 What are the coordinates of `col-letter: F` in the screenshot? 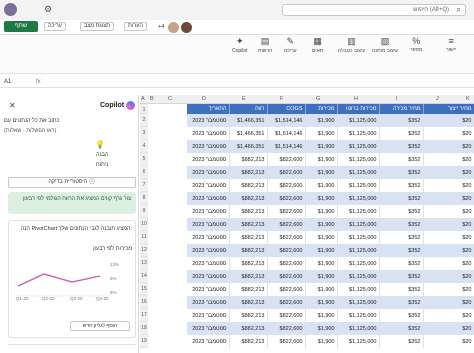 It's located at (281, 99).